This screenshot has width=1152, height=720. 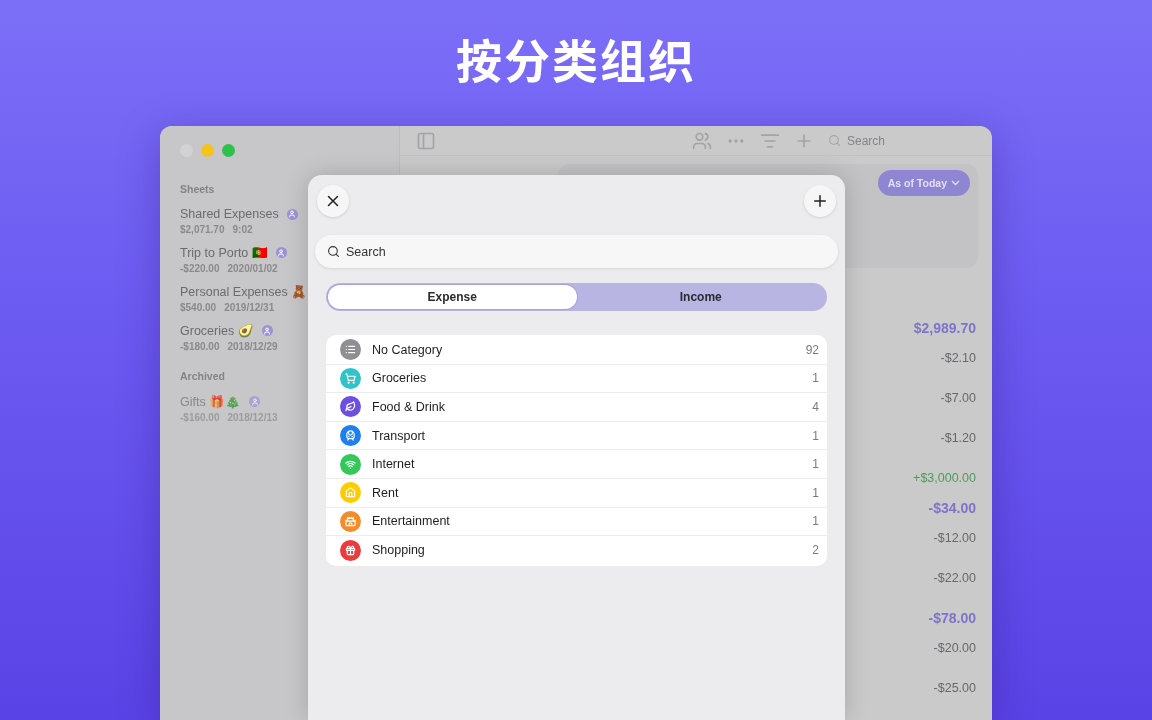 What do you see at coordinates (587, 407) in the screenshot?
I see `category-name: Food & Drink` at bounding box center [587, 407].